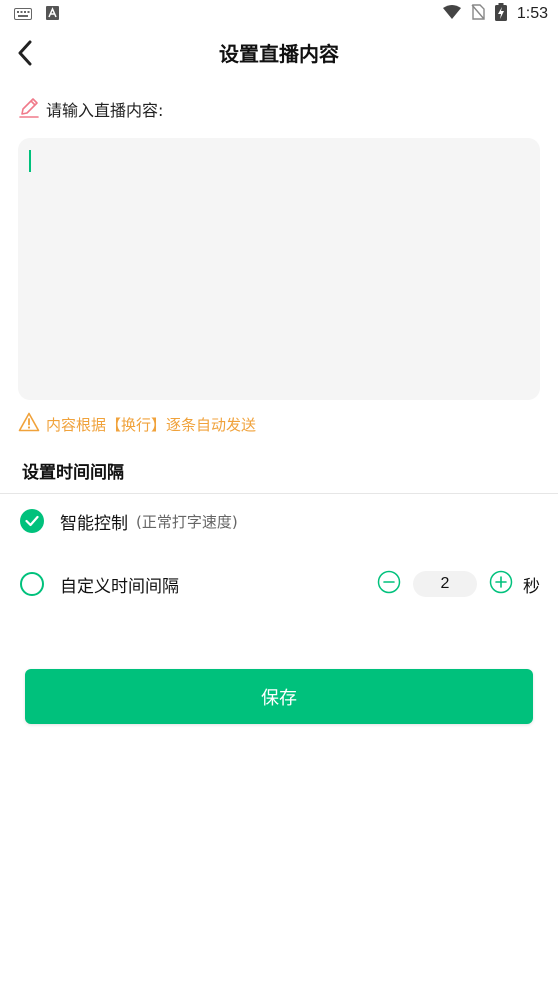 This screenshot has width=558, height=992. Describe the element at coordinates (279, 696) in the screenshot. I see `save-button: 保存` at that location.